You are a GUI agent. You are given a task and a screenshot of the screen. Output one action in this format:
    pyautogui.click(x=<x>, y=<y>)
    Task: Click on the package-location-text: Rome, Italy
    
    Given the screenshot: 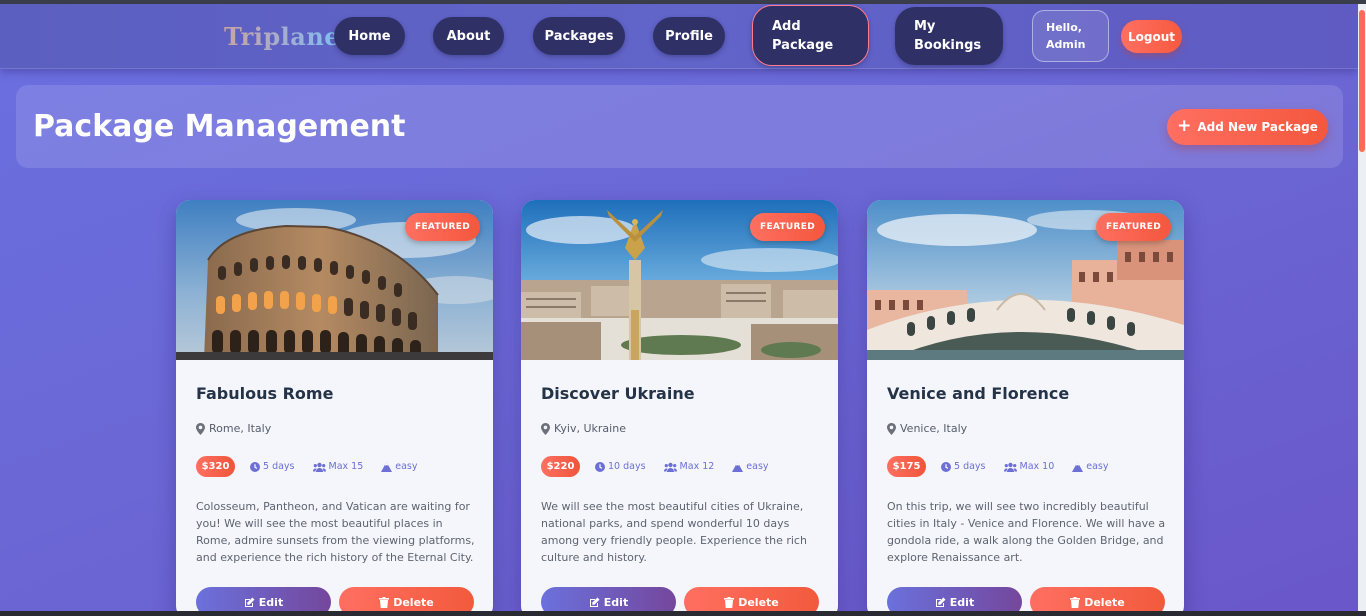 What is the action you would take?
    pyautogui.click(x=240, y=428)
    